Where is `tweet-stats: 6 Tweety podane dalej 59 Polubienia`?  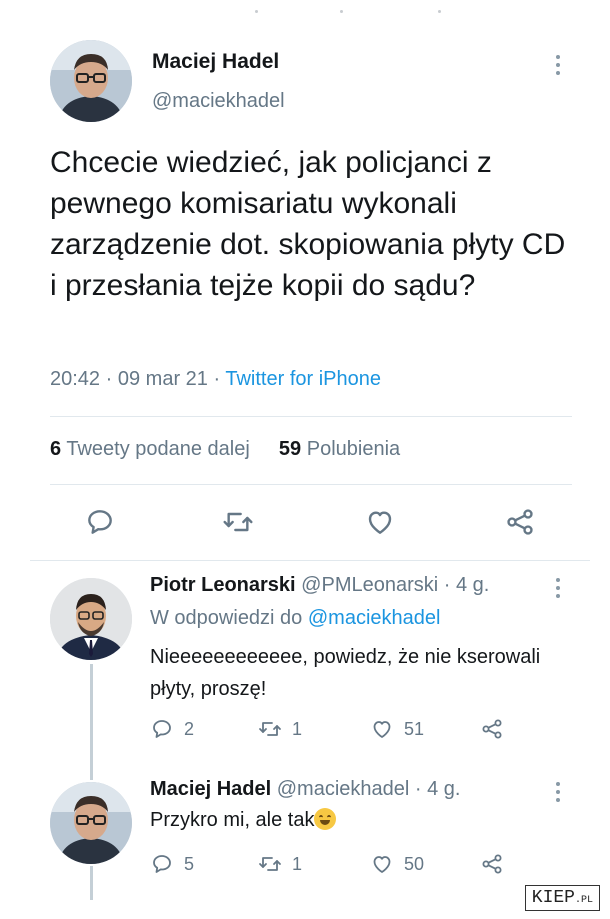 tweet-stats: 6 Tweety podane dalej 59 Polubienia is located at coordinates (225, 449).